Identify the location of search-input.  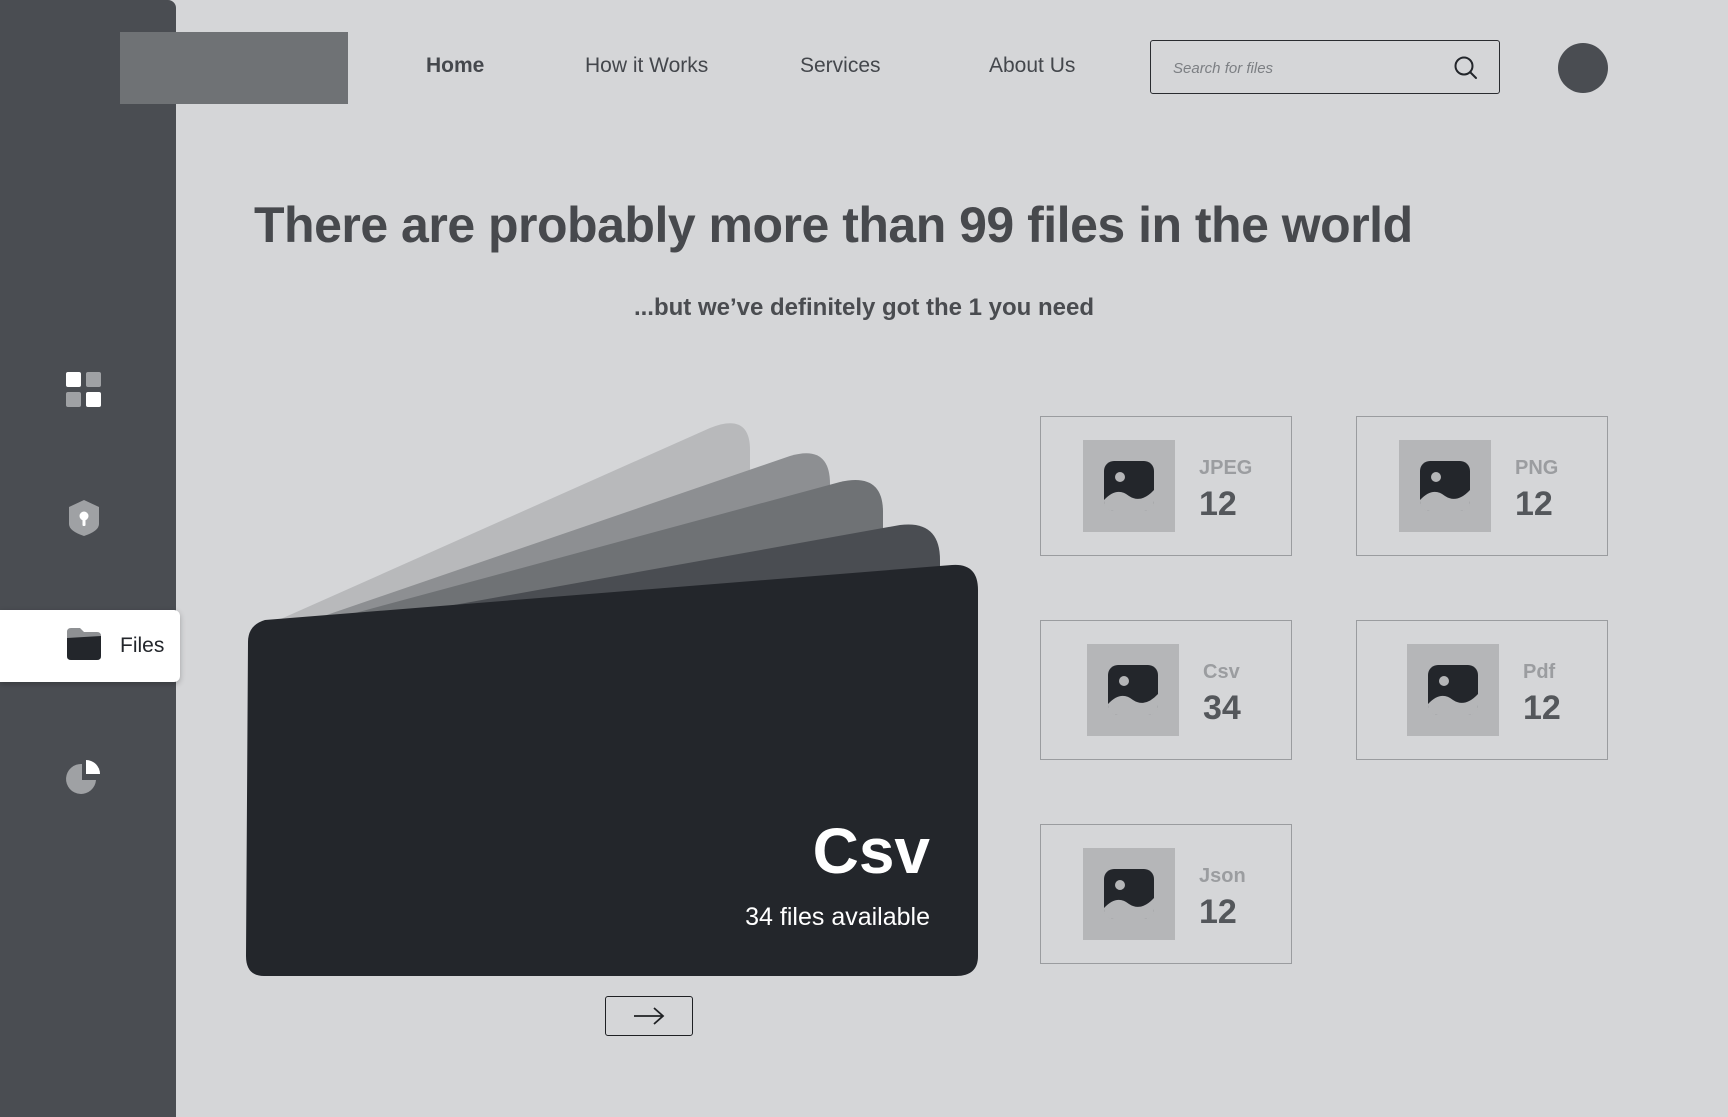
(1313, 68).